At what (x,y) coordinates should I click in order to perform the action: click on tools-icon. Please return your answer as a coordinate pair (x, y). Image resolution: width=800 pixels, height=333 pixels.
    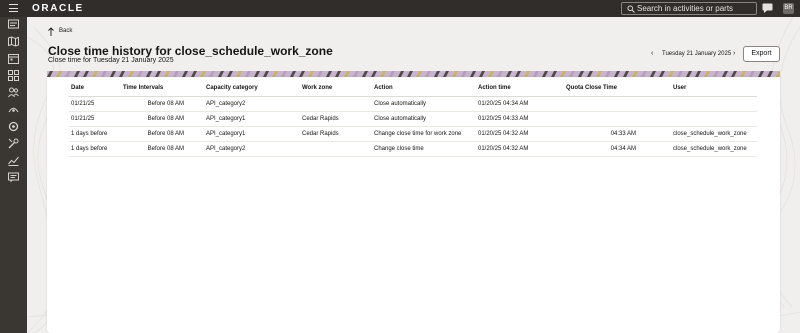
    Looking at the image, I should click on (13, 143).